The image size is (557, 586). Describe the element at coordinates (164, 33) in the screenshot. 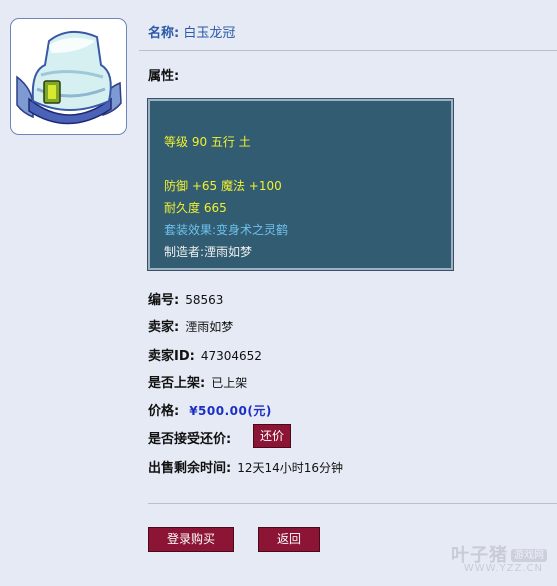

I see `item-name-label: 名称:` at that location.